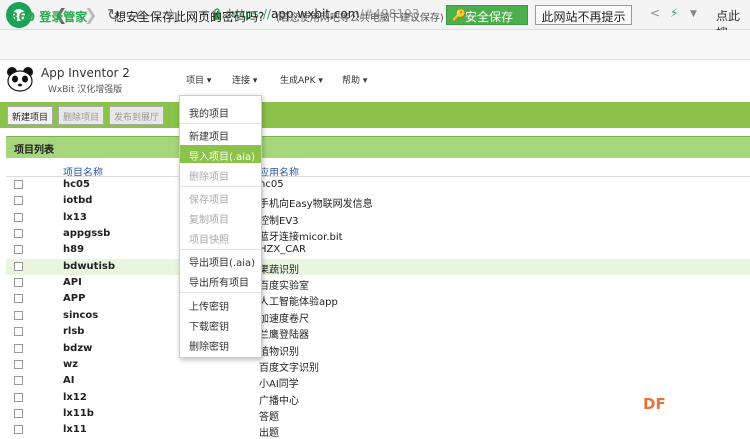 The width and height of the screenshot is (750, 439). I want to click on chevron-down-icon: ▼, so click(693, 14).